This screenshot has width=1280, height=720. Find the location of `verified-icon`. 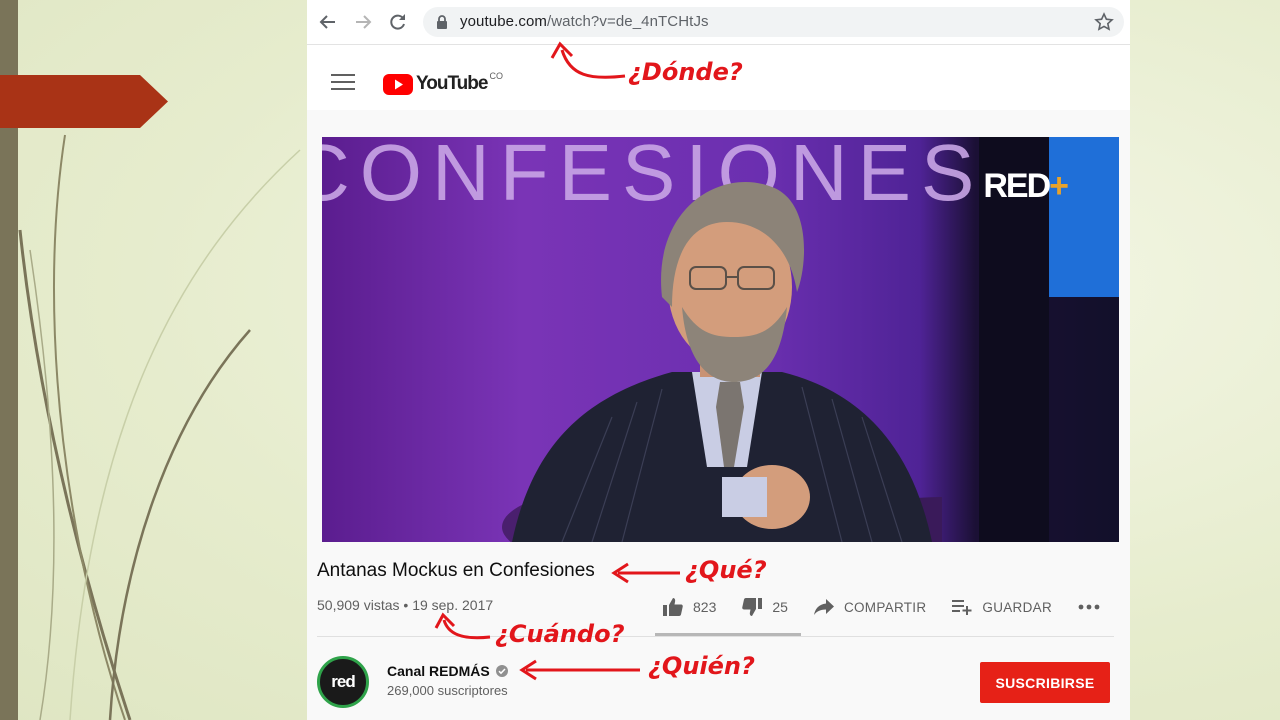

verified-icon is located at coordinates (501, 671).